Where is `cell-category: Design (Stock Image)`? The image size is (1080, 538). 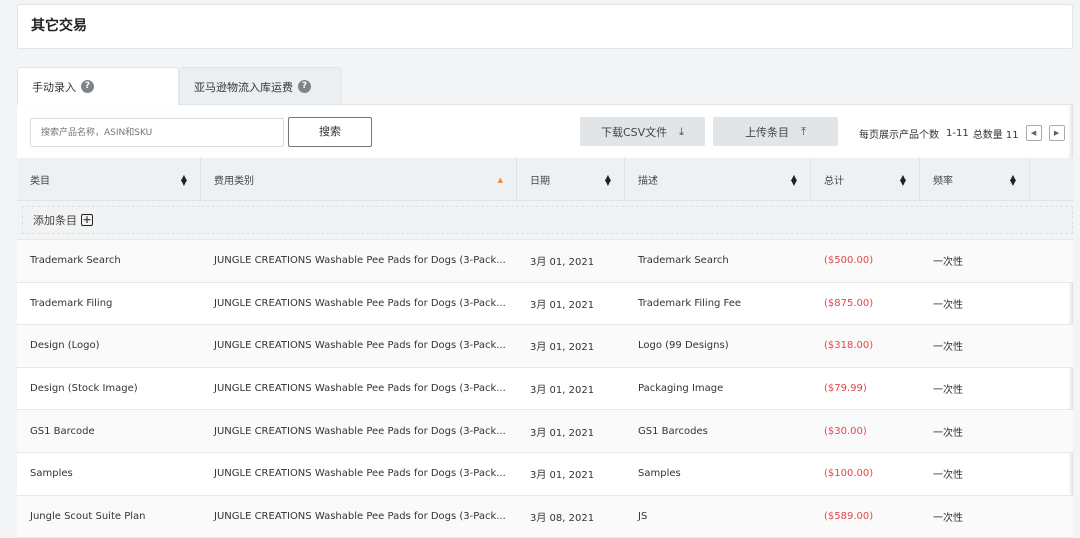
cell-category: Design (Stock Image) is located at coordinates (84, 389).